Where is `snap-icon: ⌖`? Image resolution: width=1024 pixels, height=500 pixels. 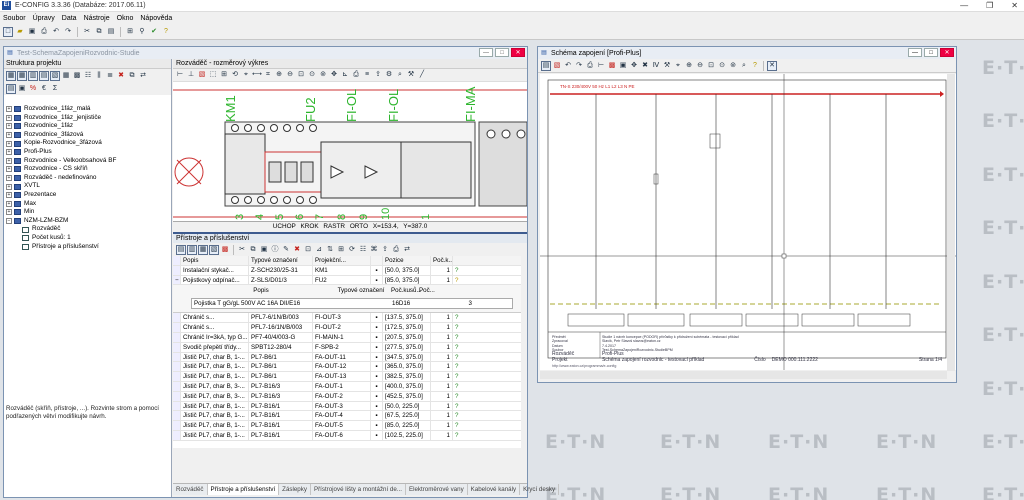
snap-icon: ⌖ is located at coordinates (246, 75).